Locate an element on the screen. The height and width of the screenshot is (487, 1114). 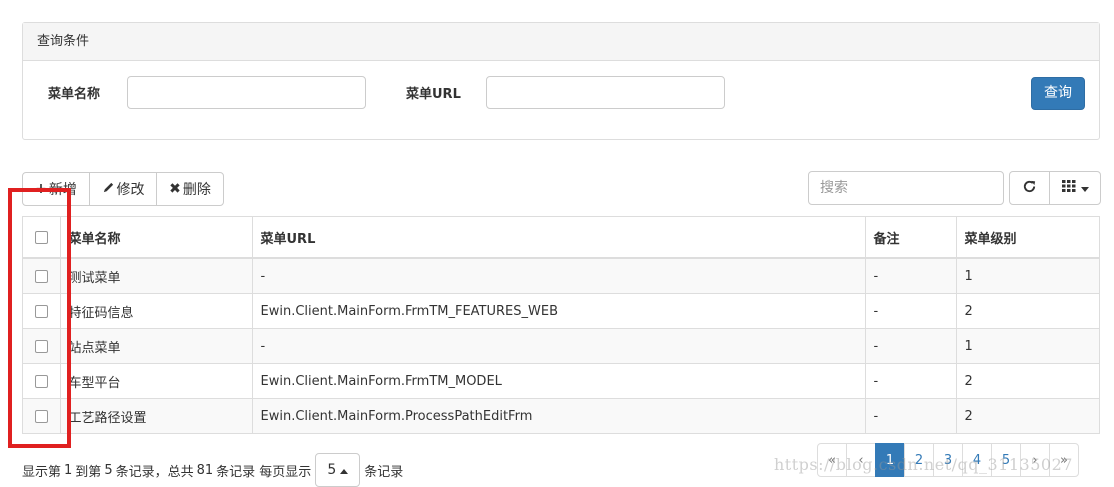
remove-icon: ✖ is located at coordinates (175, 189).